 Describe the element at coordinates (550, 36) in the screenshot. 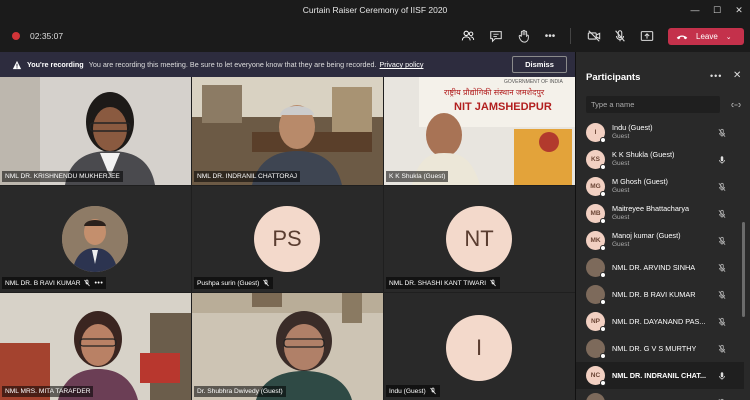

I see `more-actions-button: •••` at that location.